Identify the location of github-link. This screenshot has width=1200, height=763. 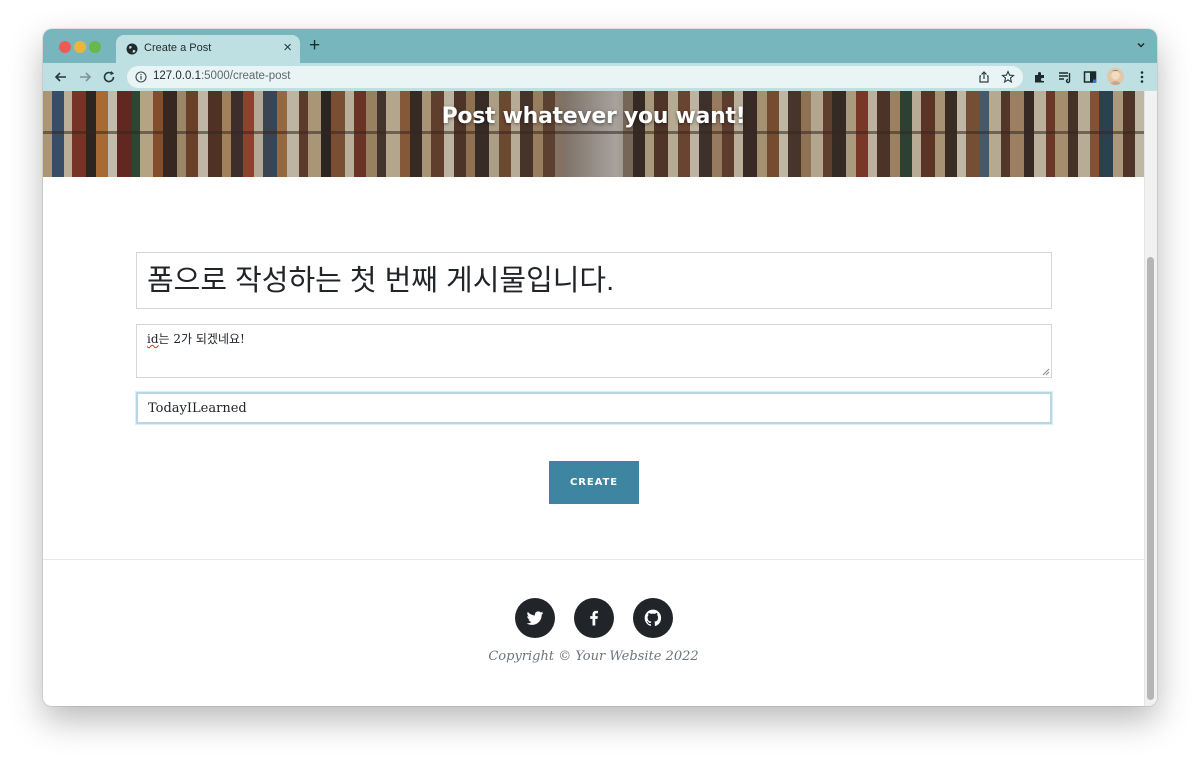
(653, 618).